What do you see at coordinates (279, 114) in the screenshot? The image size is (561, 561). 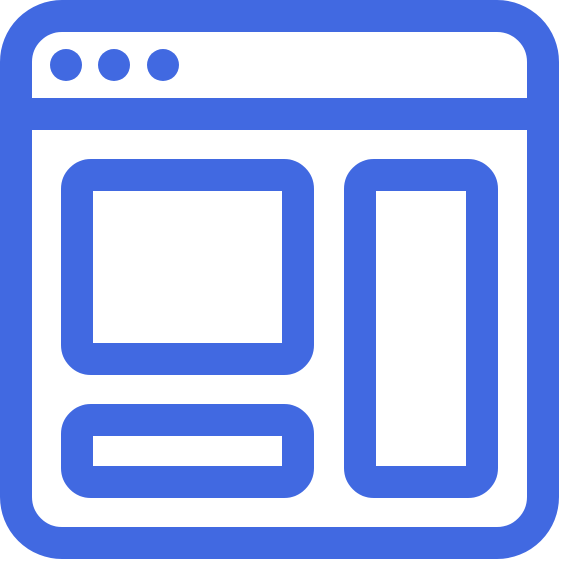 I see `title-bar-divider` at bounding box center [279, 114].